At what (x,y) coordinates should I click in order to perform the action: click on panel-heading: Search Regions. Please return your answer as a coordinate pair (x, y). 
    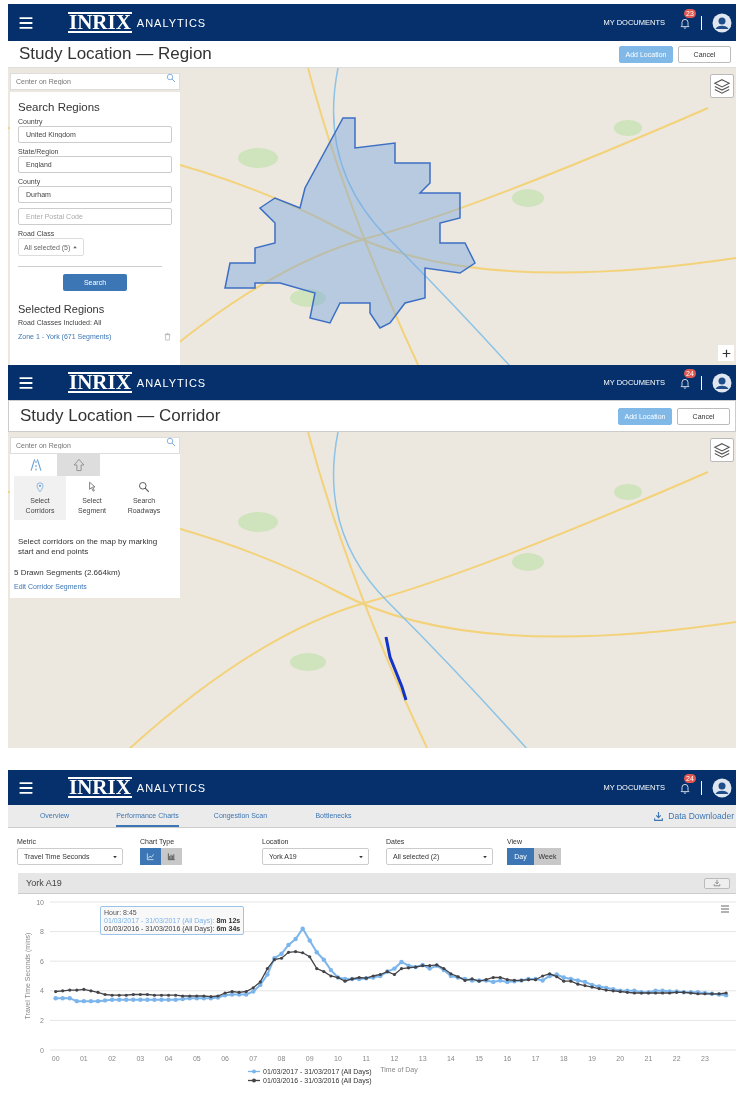
    Looking at the image, I should click on (59, 107).